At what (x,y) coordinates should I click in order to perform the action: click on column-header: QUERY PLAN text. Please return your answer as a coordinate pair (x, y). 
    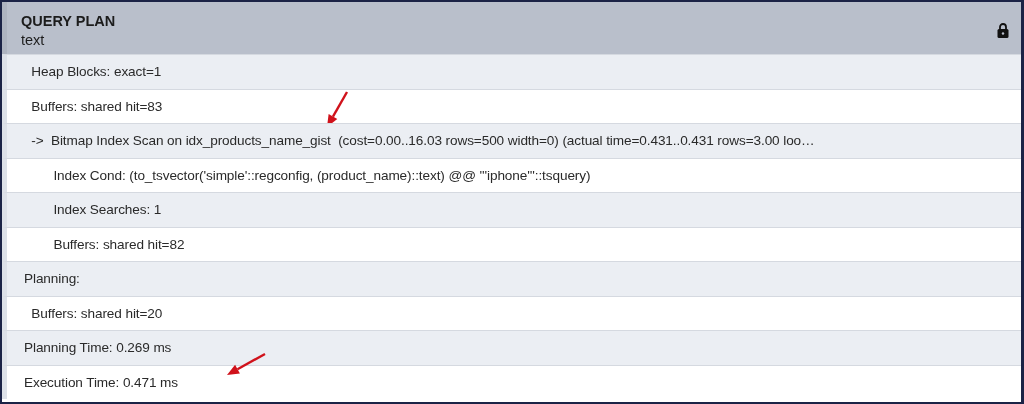
    Looking at the image, I should click on (511, 28).